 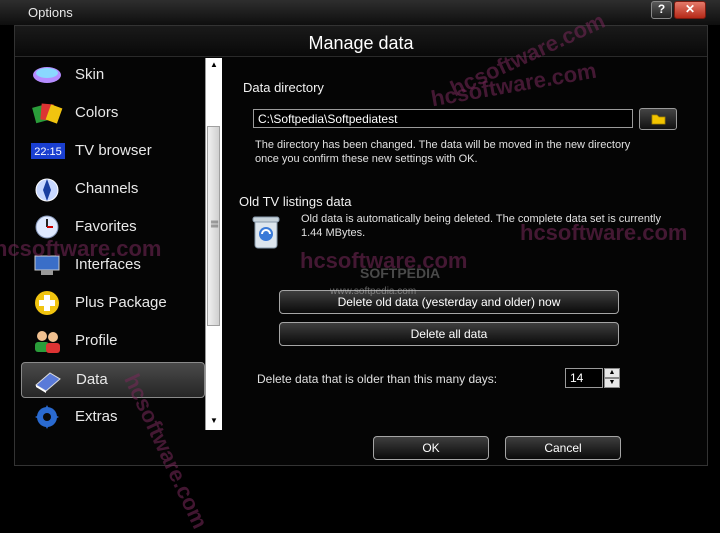 I want to click on sidebar-item-label: Profile, so click(x=96, y=340).